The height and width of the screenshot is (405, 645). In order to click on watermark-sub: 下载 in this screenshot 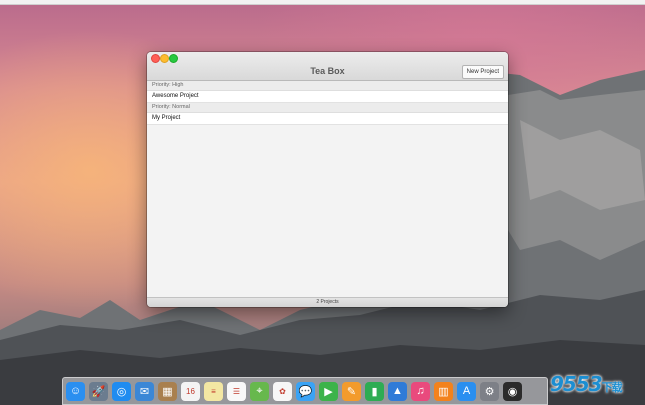, I will do `click(612, 387)`.